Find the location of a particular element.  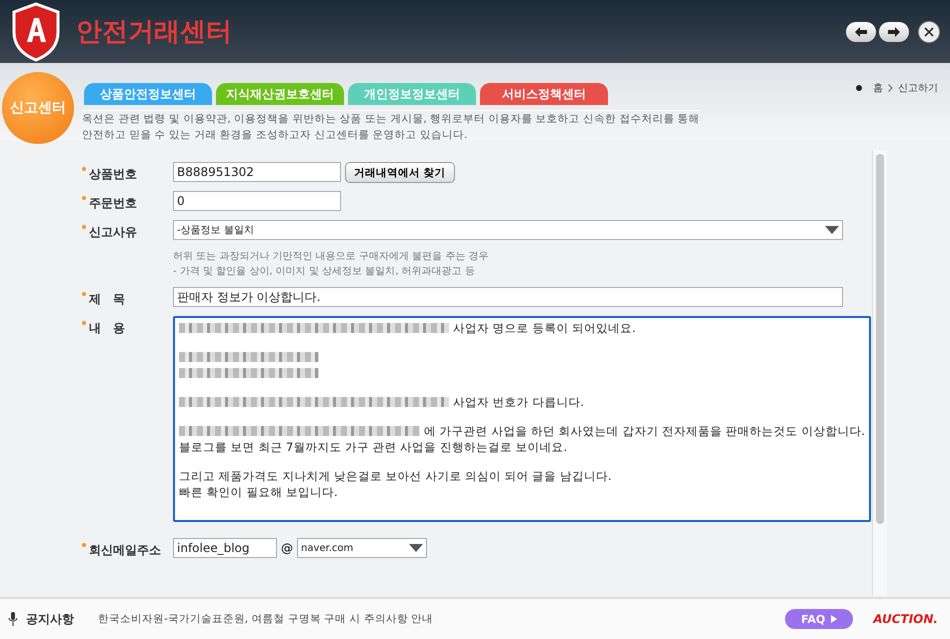

microphone-icon is located at coordinates (13, 619).